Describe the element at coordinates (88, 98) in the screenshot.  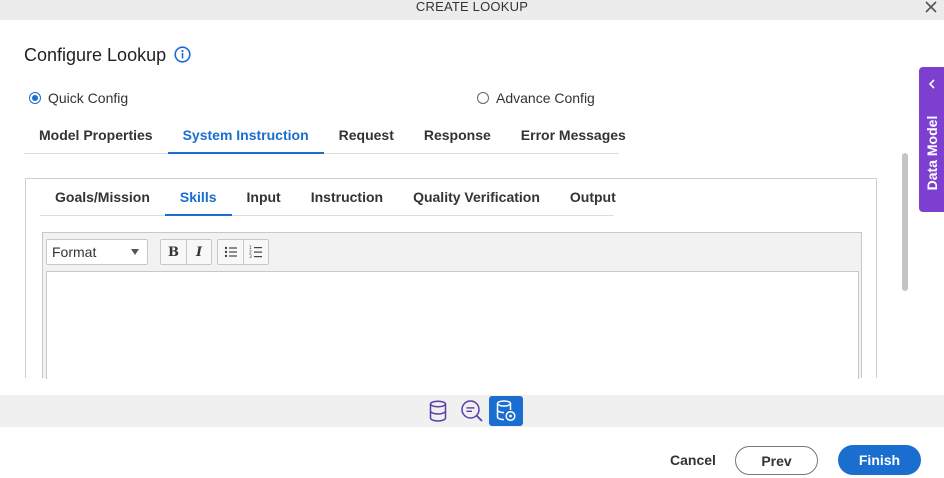
I see `quick-config-label: Quick Config` at that location.